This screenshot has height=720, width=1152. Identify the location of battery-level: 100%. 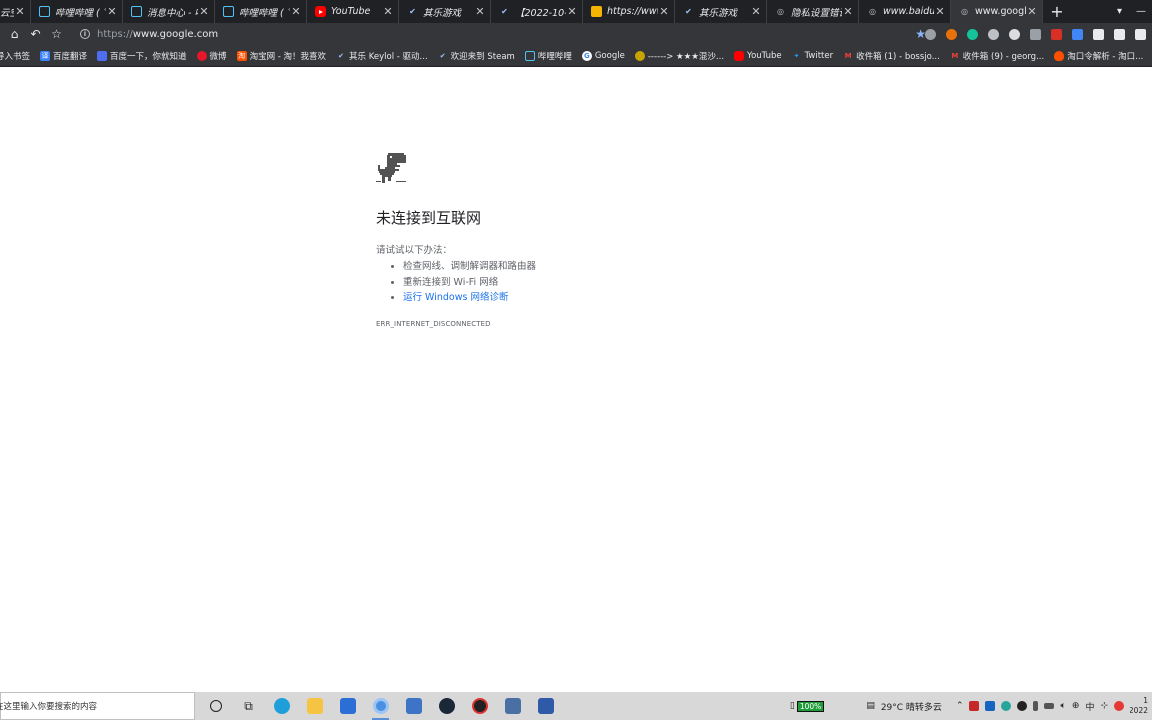
(810, 706).